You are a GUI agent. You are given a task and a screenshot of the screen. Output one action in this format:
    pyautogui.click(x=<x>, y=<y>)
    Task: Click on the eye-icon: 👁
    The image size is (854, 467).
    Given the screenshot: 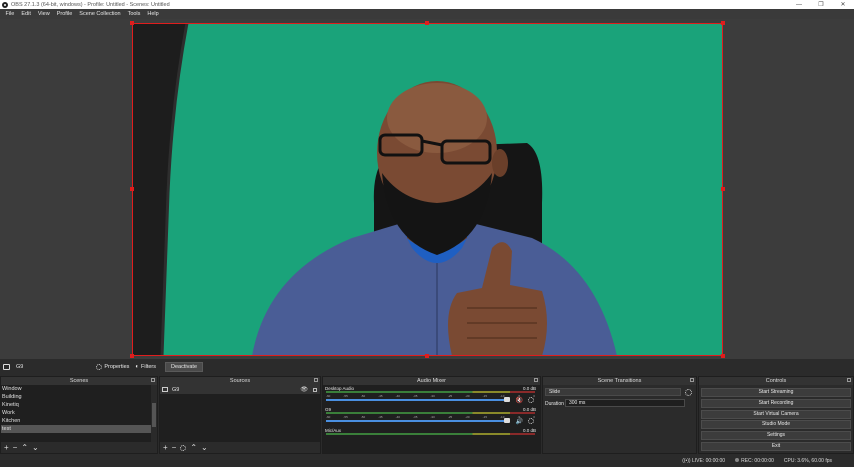 What is the action you would take?
    pyautogui.click(x=304, y=389)
    